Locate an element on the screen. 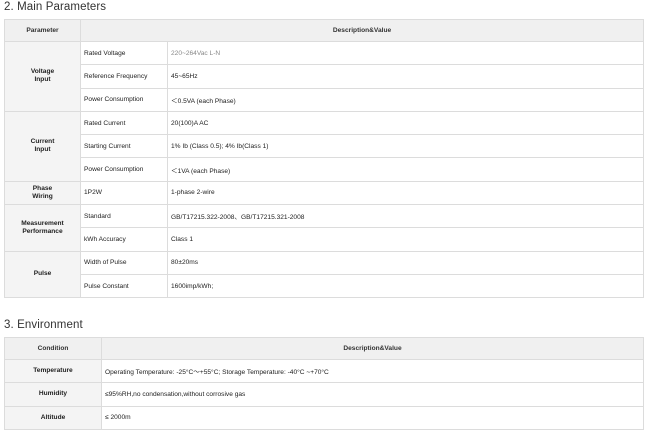 This screenshot has width=650, height=433. group-voltage-input: Voltage Input is located at coordinates (42, 76).